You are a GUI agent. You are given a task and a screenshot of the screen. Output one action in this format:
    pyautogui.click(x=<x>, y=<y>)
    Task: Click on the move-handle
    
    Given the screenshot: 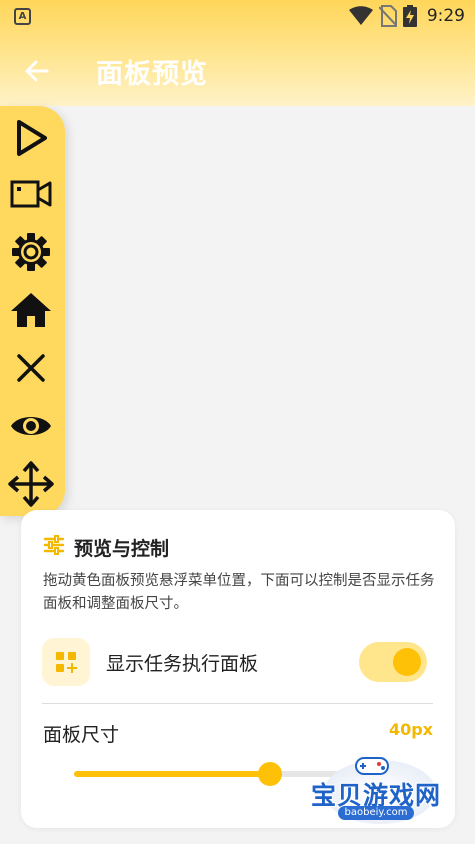 What is the action you would take?
    pyautogui.click(x=31, y=484)
    